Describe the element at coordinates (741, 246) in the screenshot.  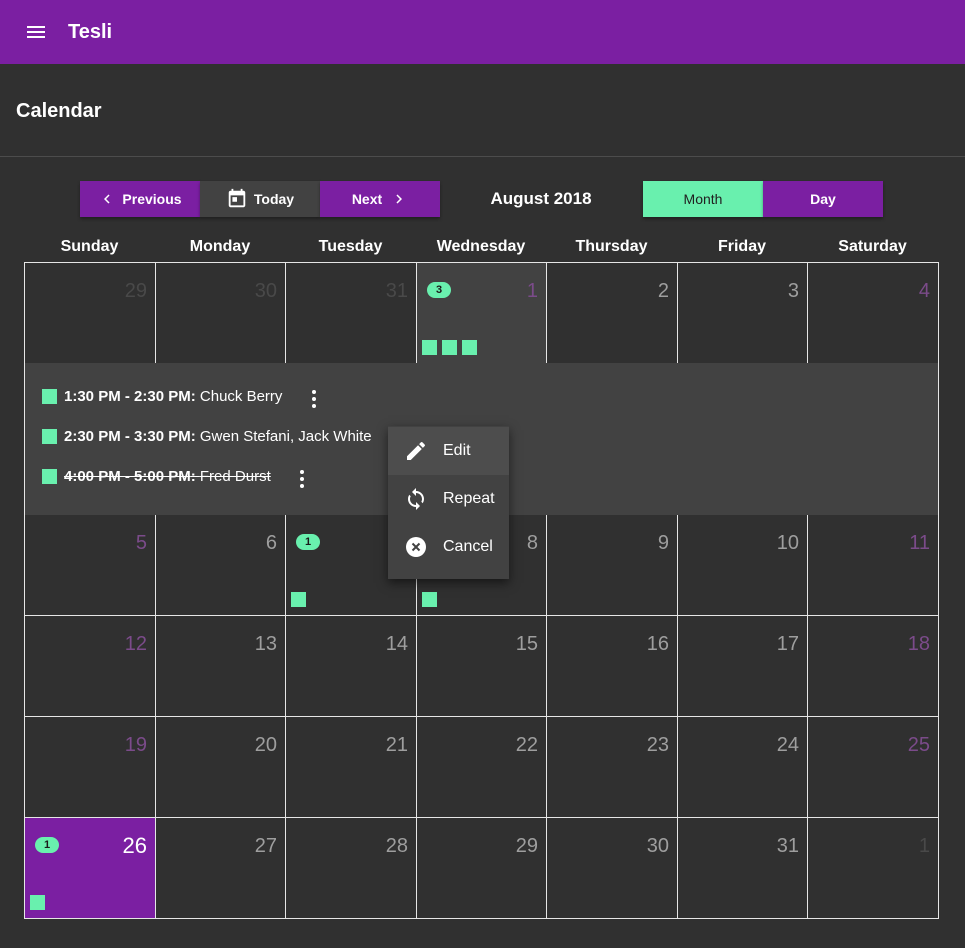
I see `weekday-header: Friday` at that location.